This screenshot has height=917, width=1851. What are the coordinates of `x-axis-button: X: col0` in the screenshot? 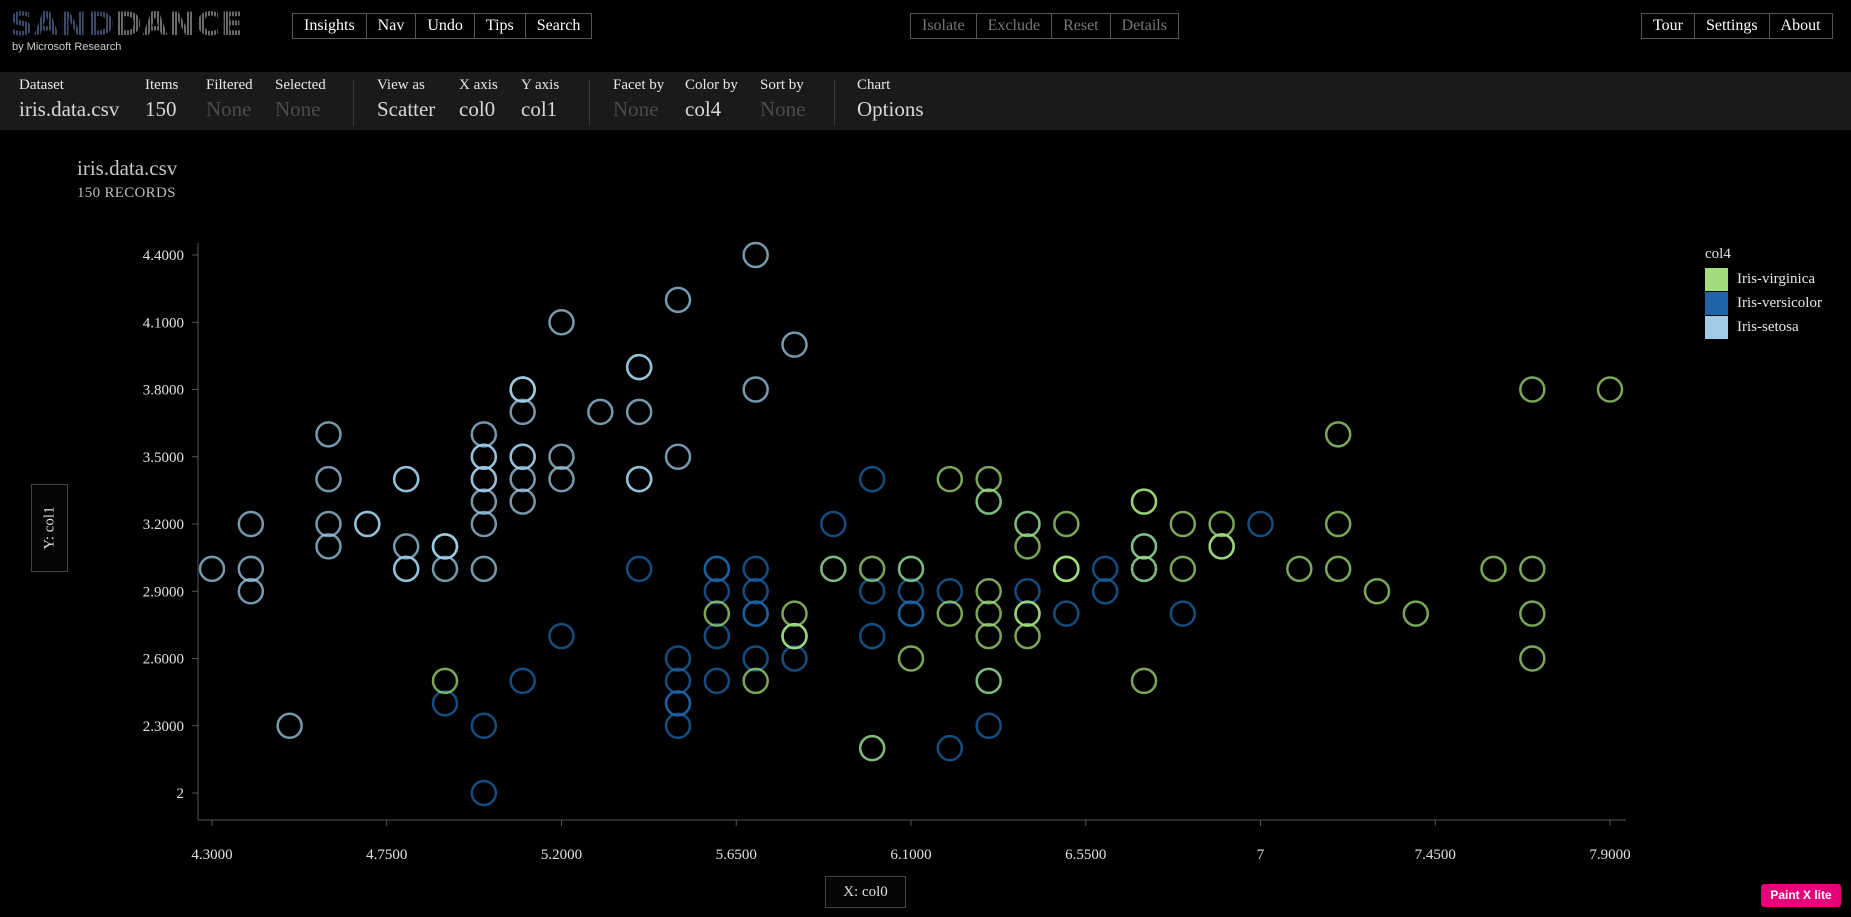 It's located at (865, 892).